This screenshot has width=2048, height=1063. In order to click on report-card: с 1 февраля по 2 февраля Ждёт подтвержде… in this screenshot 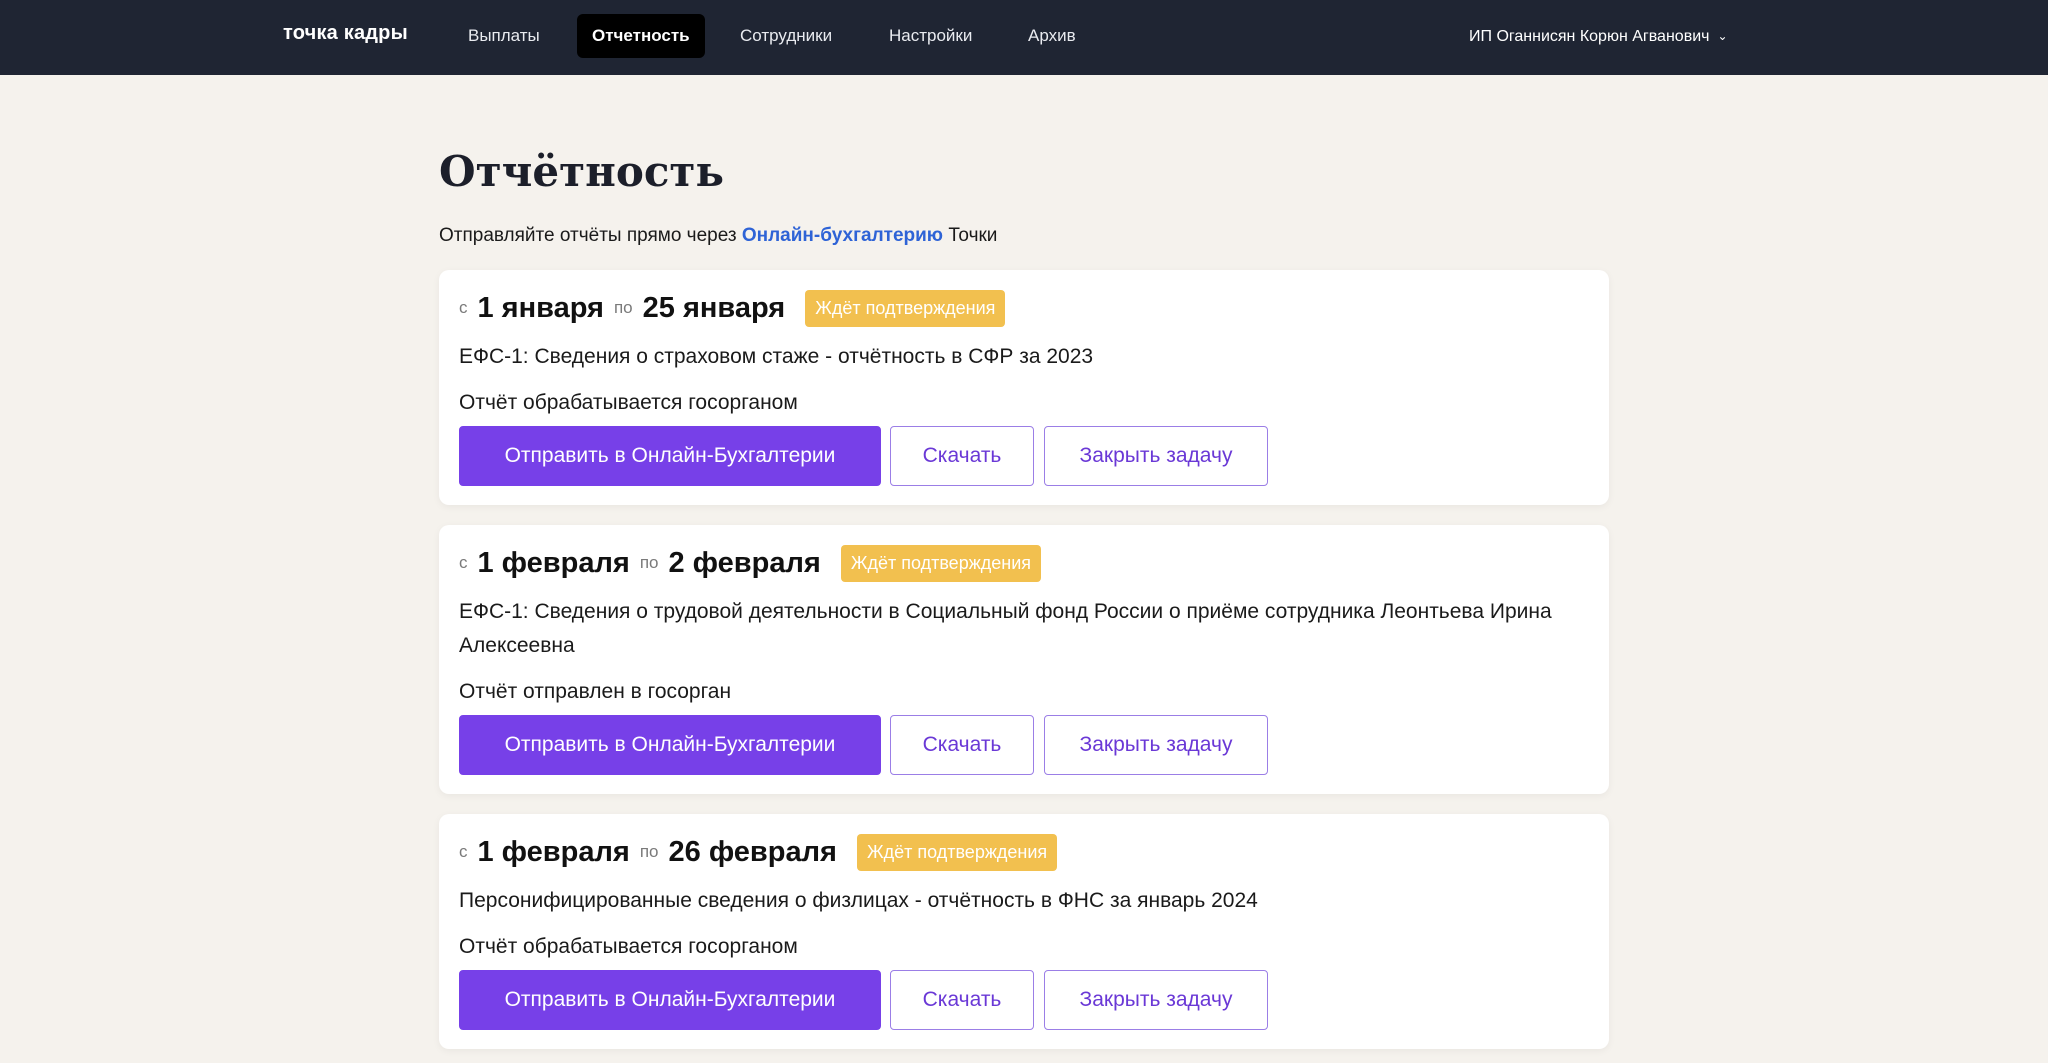, I will do `click(1024, 659)`.